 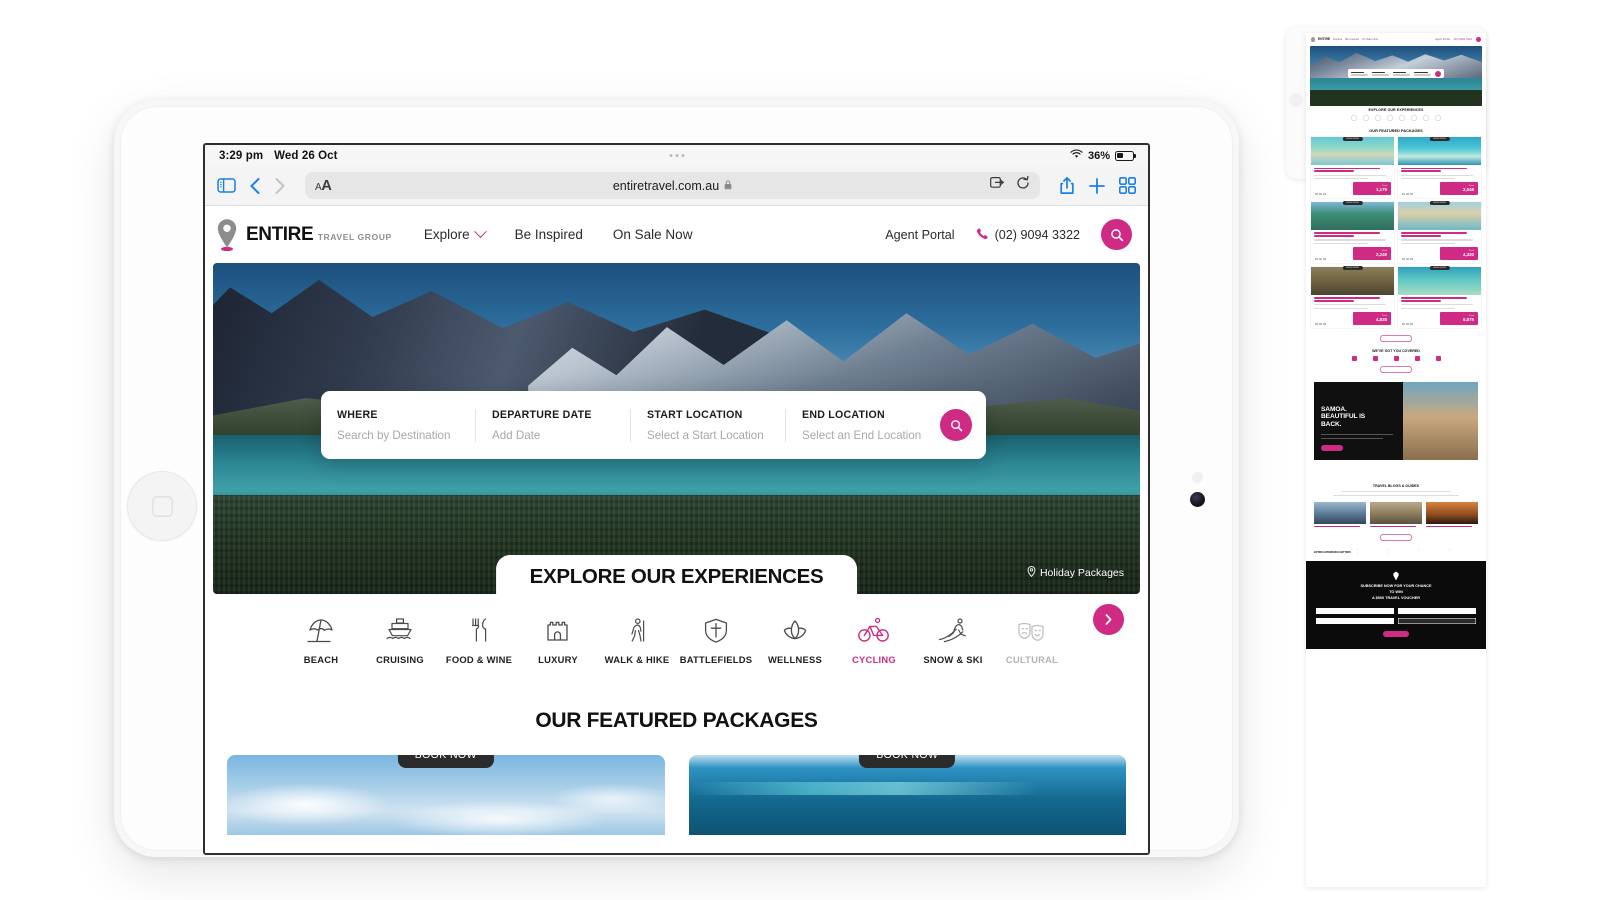 What do you see at coordinates (1462, 39) in the screenshot?
I see `preview-phone: (02) 9094 3322` at bounding box center [1462, 39].